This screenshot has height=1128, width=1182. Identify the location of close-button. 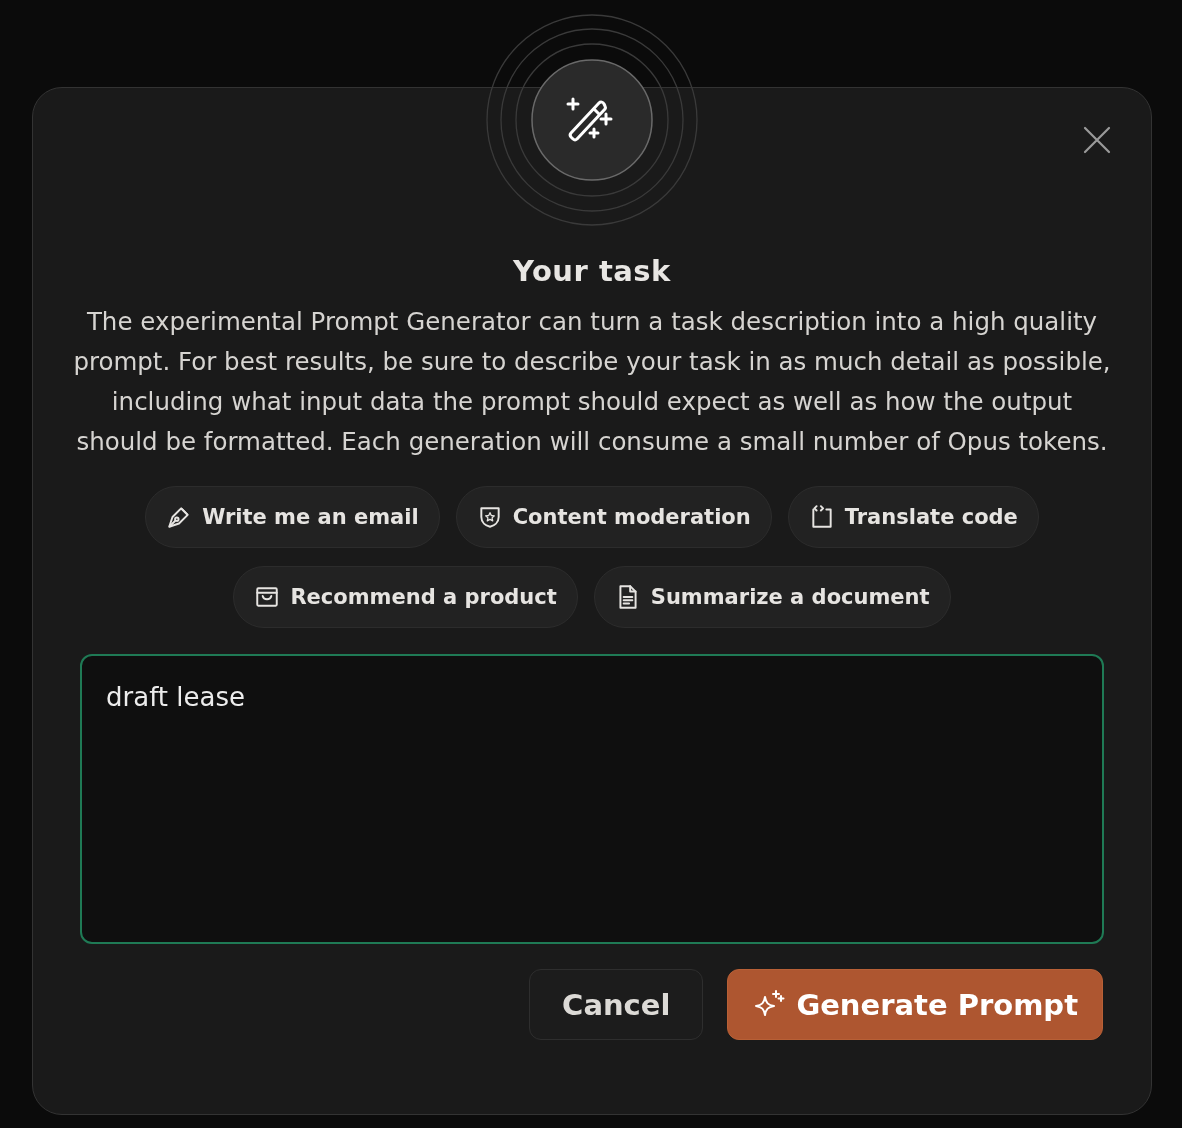
(1097, 140).